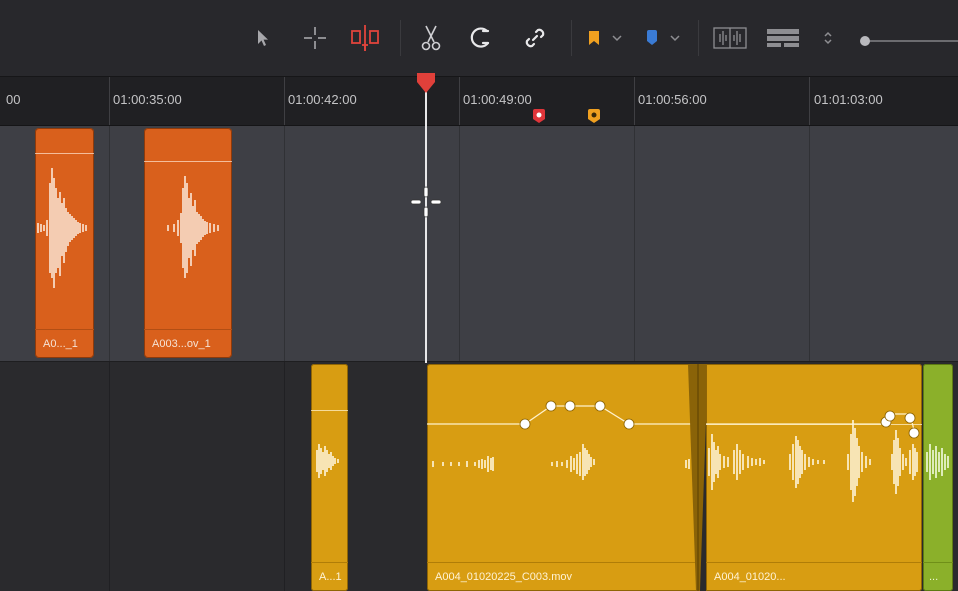  I want to click on audio-clip: A004_01020225_C003.mov, so click(562, 477).